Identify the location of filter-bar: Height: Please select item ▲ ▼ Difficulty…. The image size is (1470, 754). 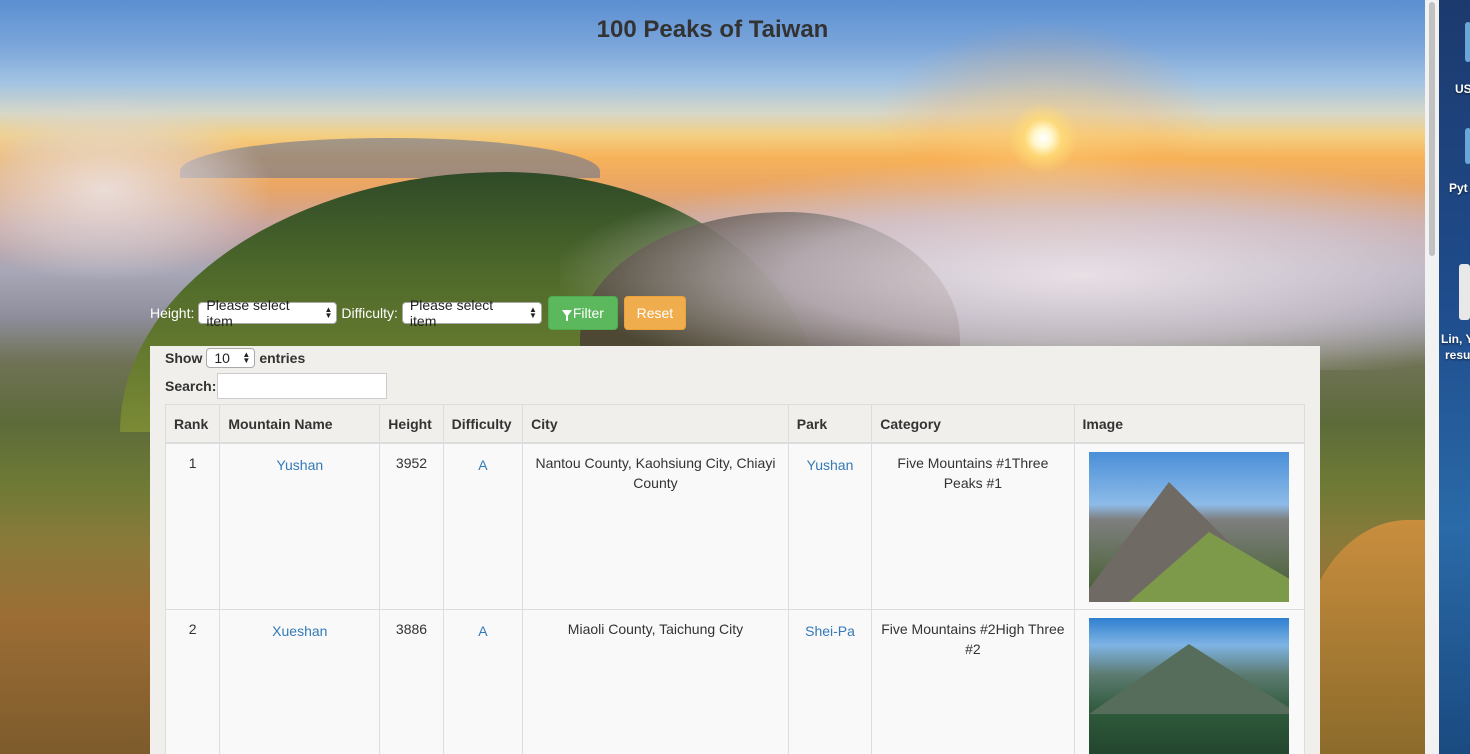
(420, 313).